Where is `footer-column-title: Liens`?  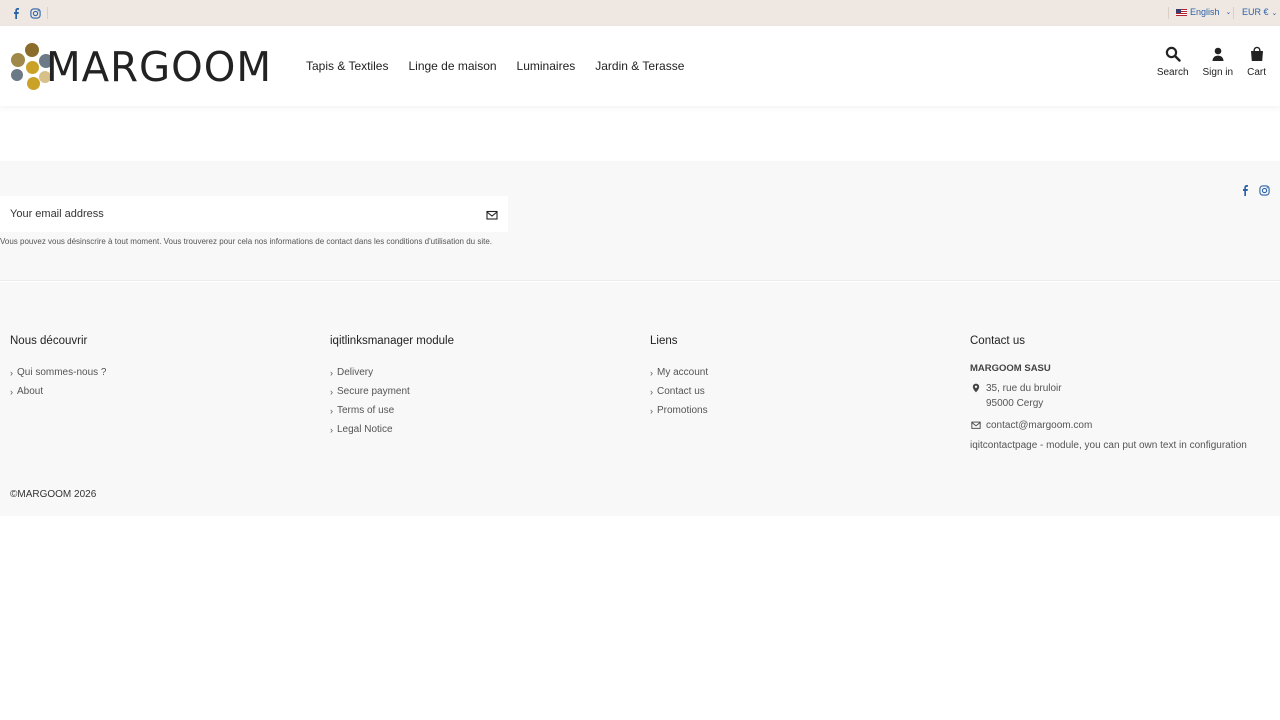
footer-column-title: Liens is located at coordinates (664, 341).